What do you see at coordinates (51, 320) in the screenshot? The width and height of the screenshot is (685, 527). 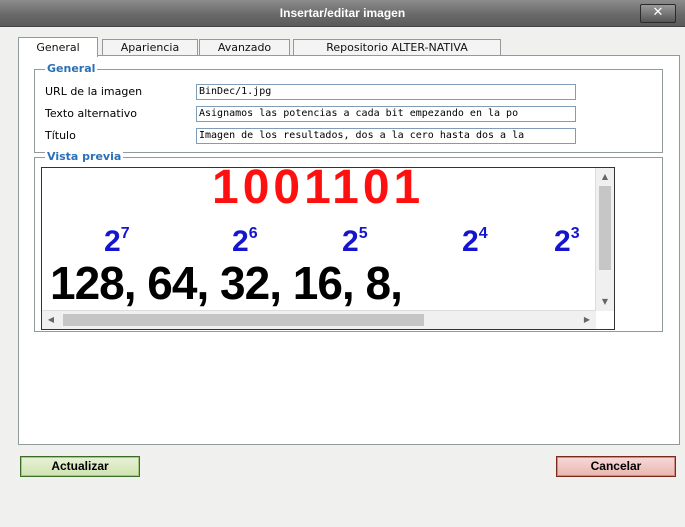 I see `scroll-left-icon: ◀` at bounding box center [51, 320].